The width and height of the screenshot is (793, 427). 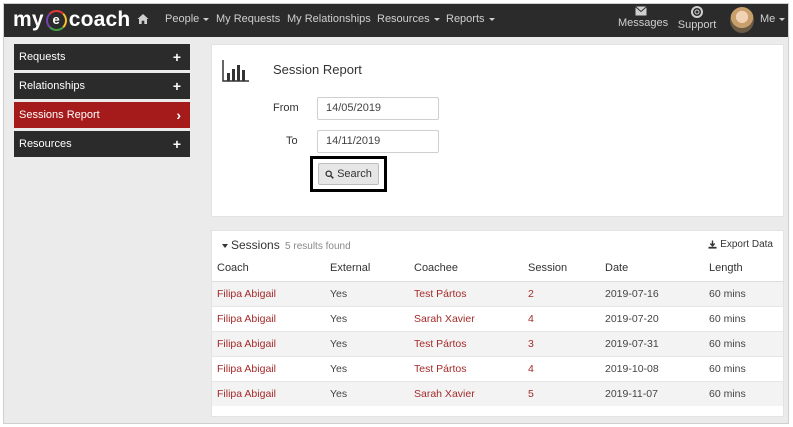 What do you see at coordinates (378, 141) in the screenshot?
I see `to-date-input: 14/11/2019` at bounding box center [378, 141].